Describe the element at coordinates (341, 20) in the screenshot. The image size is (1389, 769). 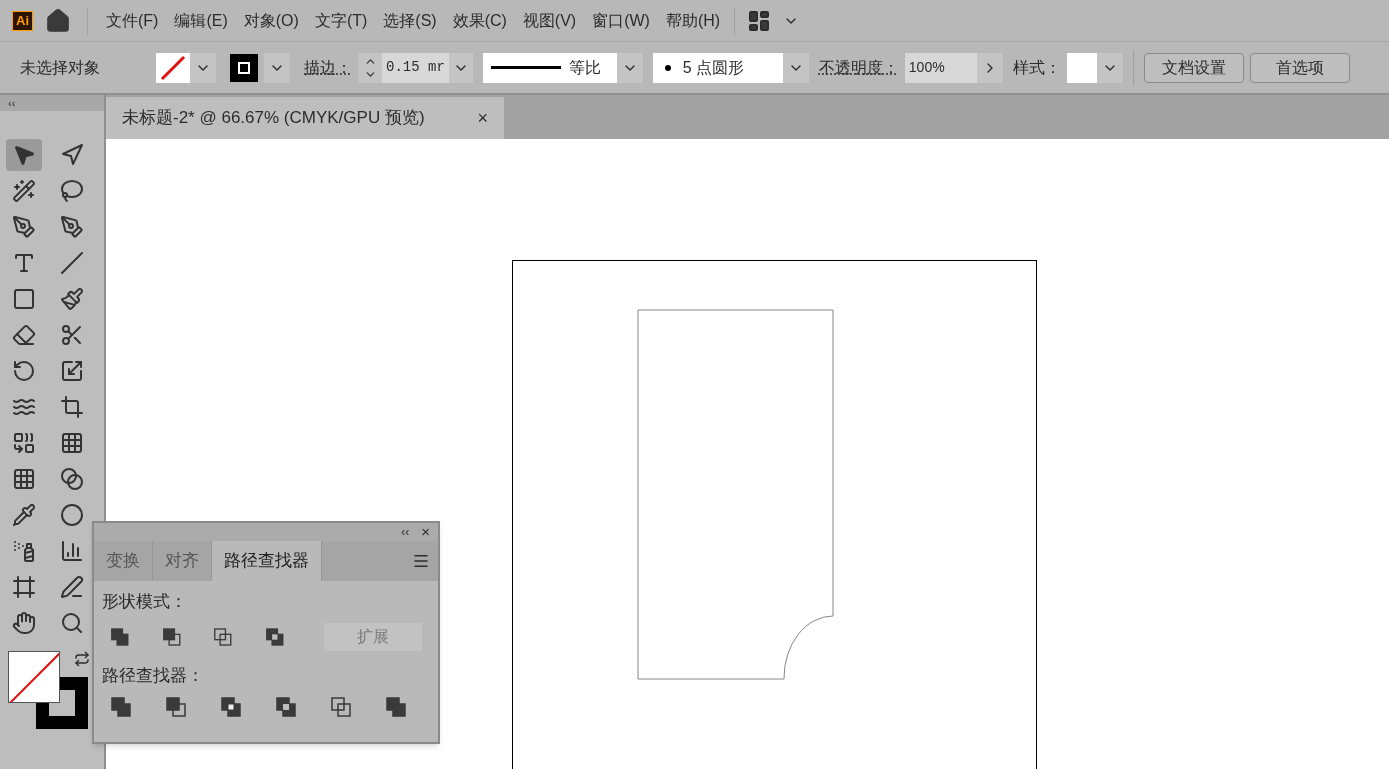
I see `menu-item: 文字(T)` at that location.